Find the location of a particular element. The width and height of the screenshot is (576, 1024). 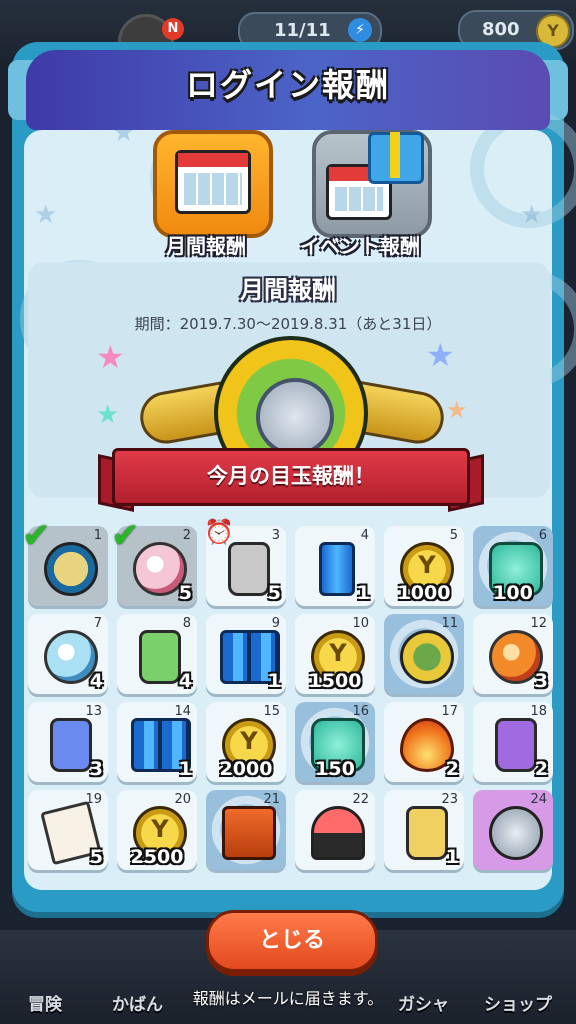

day-number: 23 is located at coordinates (449, 799).